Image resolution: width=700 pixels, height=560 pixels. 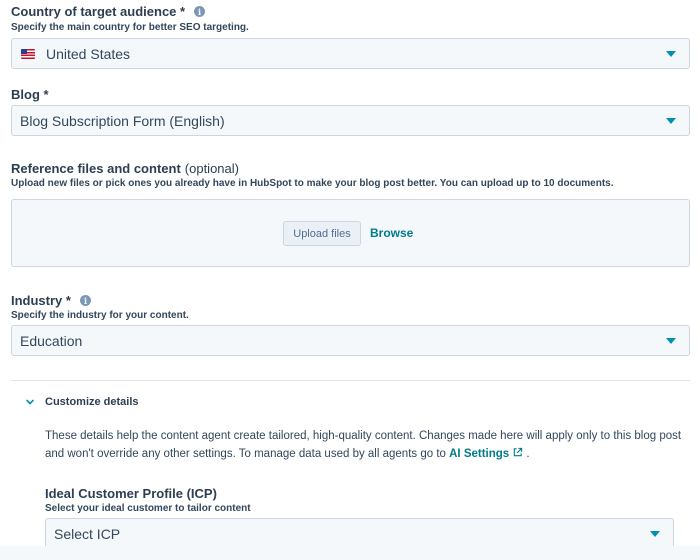 What do you see at coordinates (486, 453) in the screenshot?
I see `ai-settings-link: AI Settings` at bounding box center [486, 453].